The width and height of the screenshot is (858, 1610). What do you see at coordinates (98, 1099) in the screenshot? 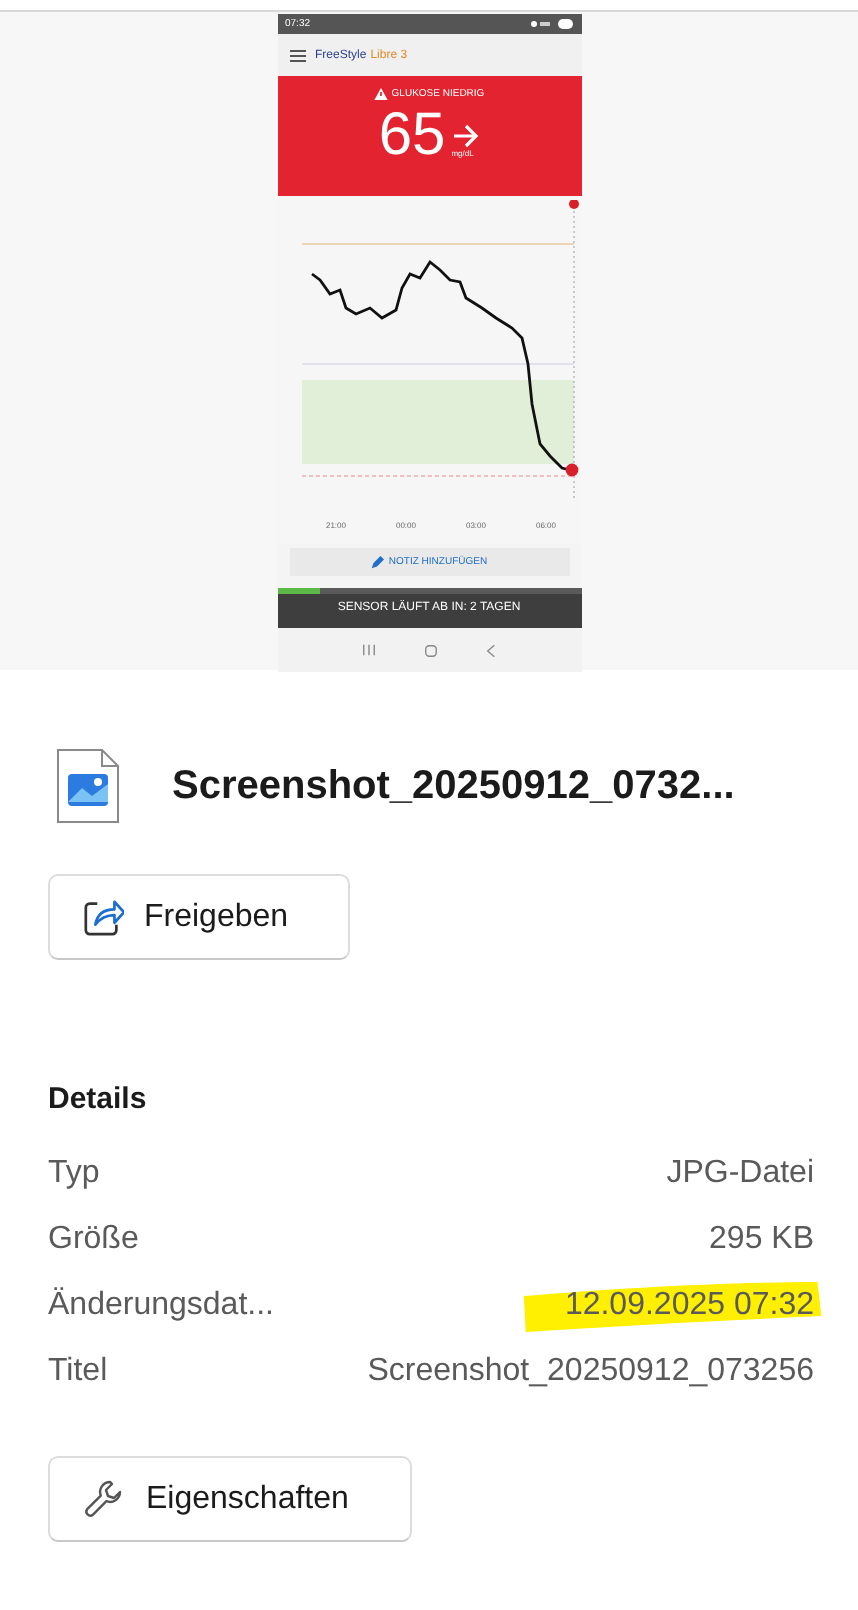
I see `section-heading: Details` at bounding box center [98, 1099].